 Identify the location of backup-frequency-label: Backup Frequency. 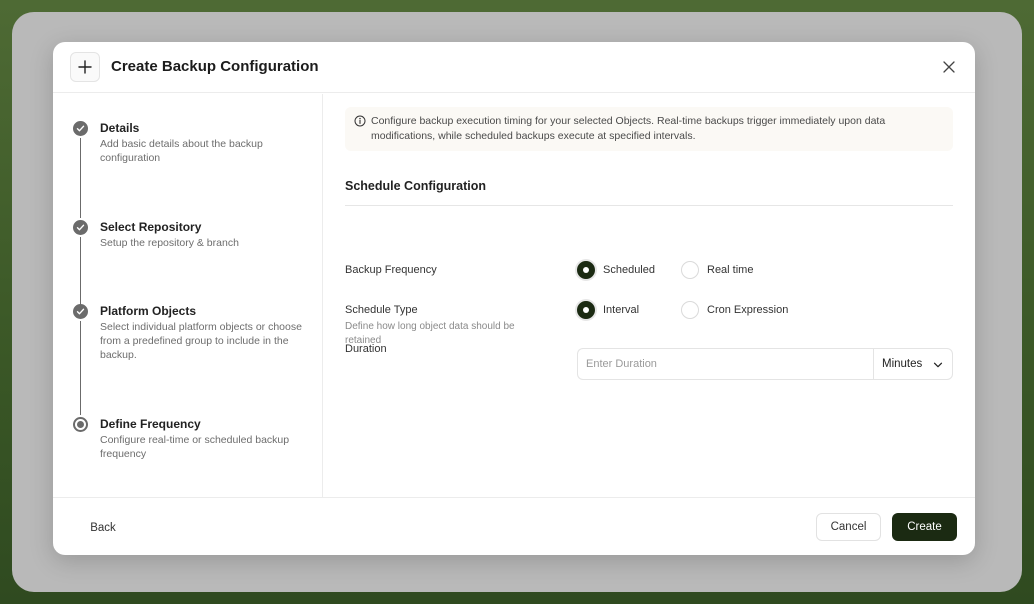
(391, 270).